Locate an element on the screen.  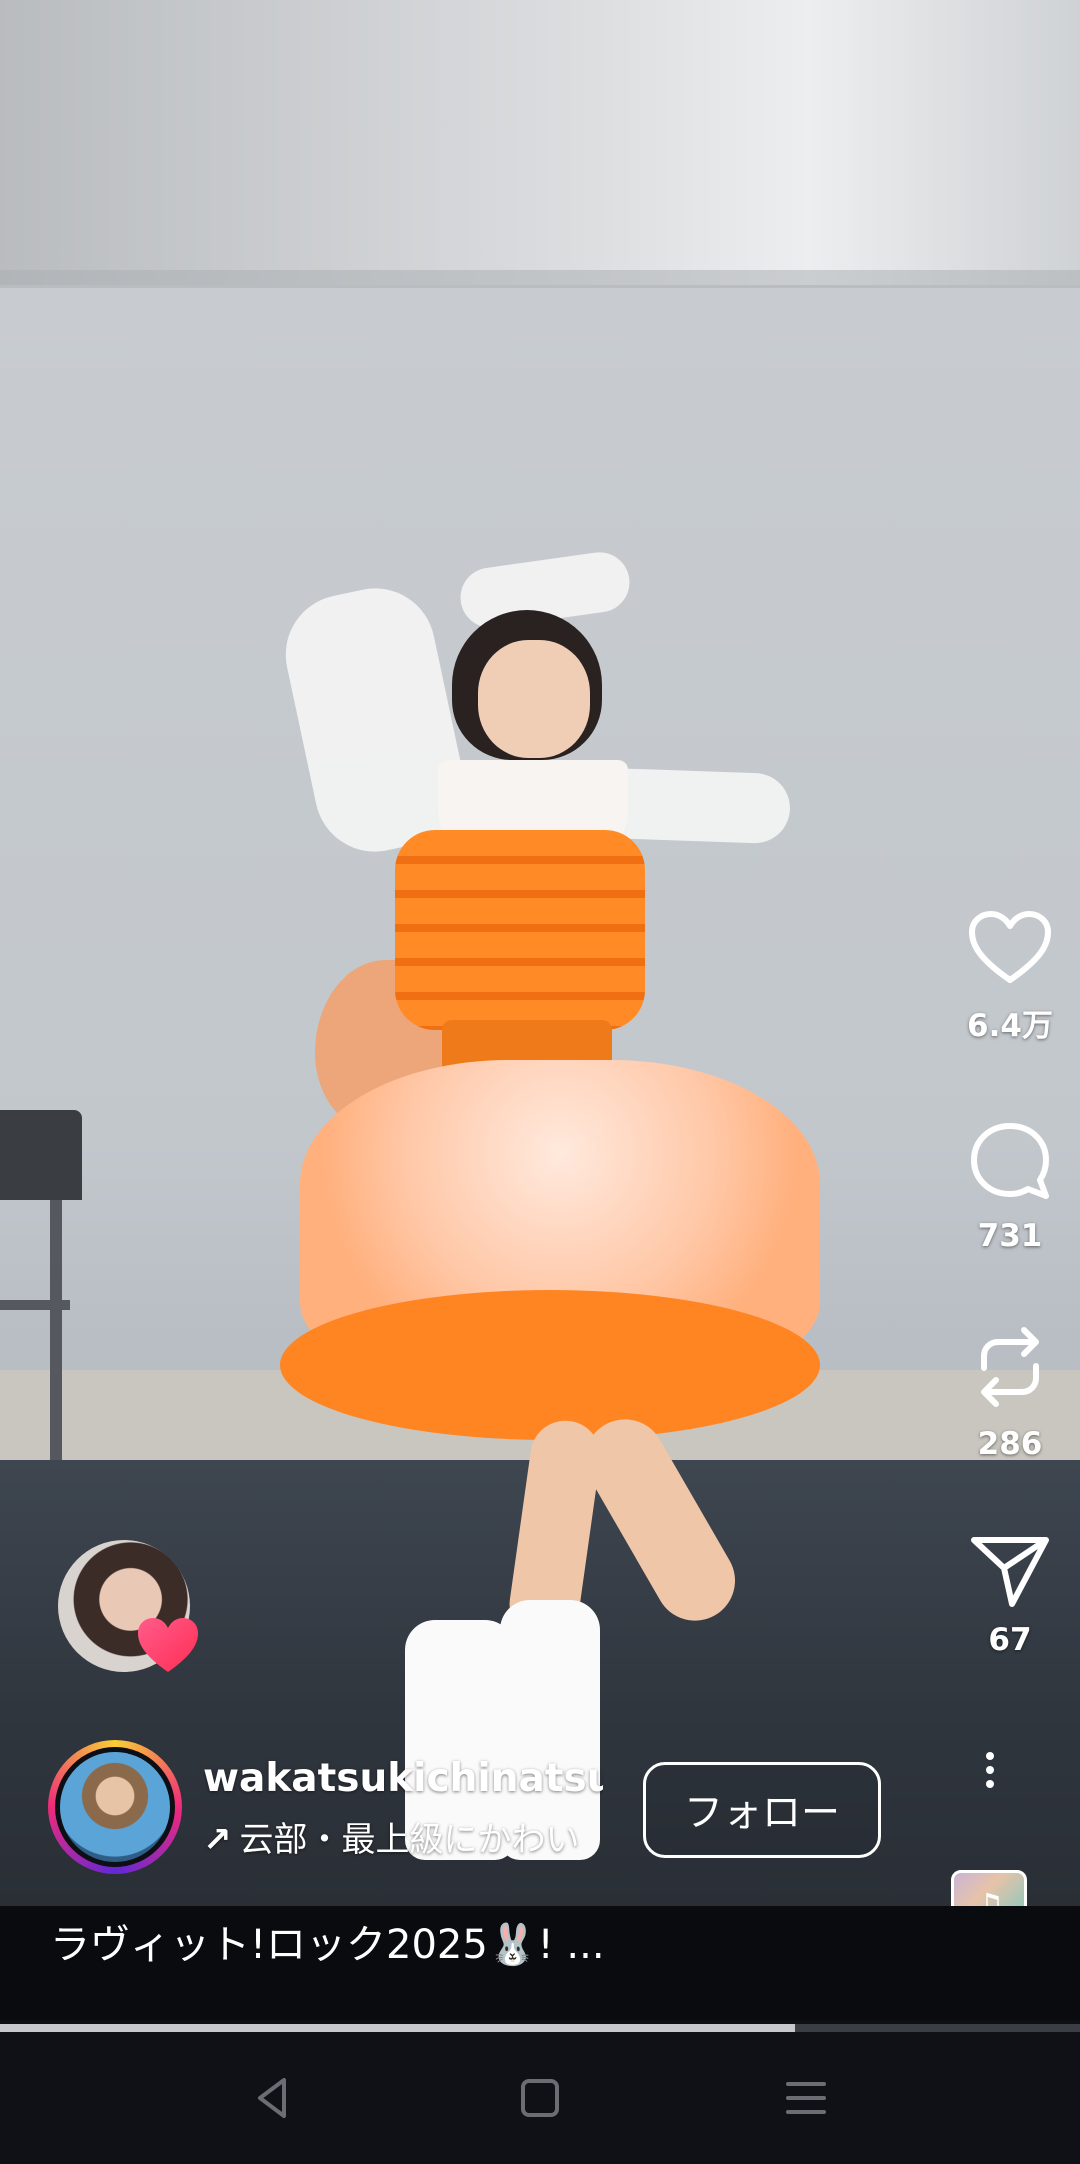
recents-menu-icon is located at coordinates (806, 2098).